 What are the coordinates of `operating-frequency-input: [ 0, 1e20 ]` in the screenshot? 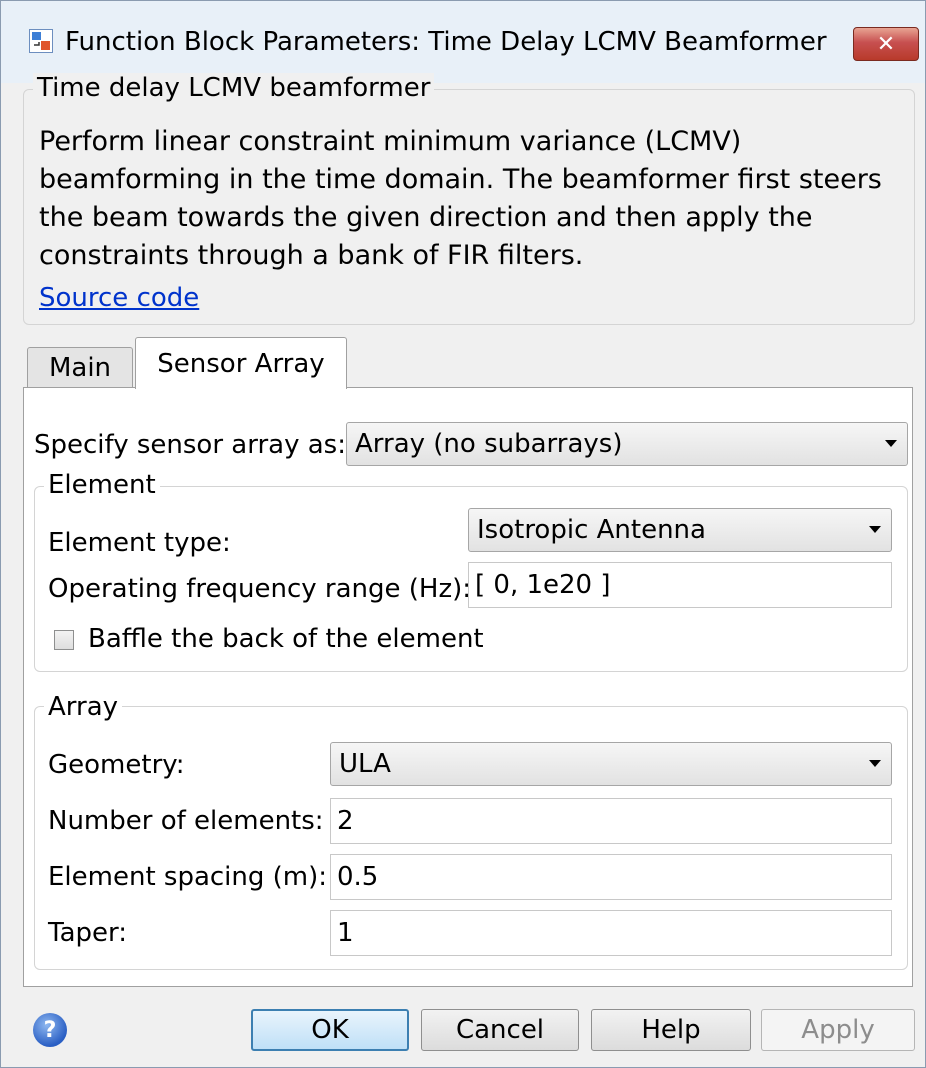 It's located at (680, 585).